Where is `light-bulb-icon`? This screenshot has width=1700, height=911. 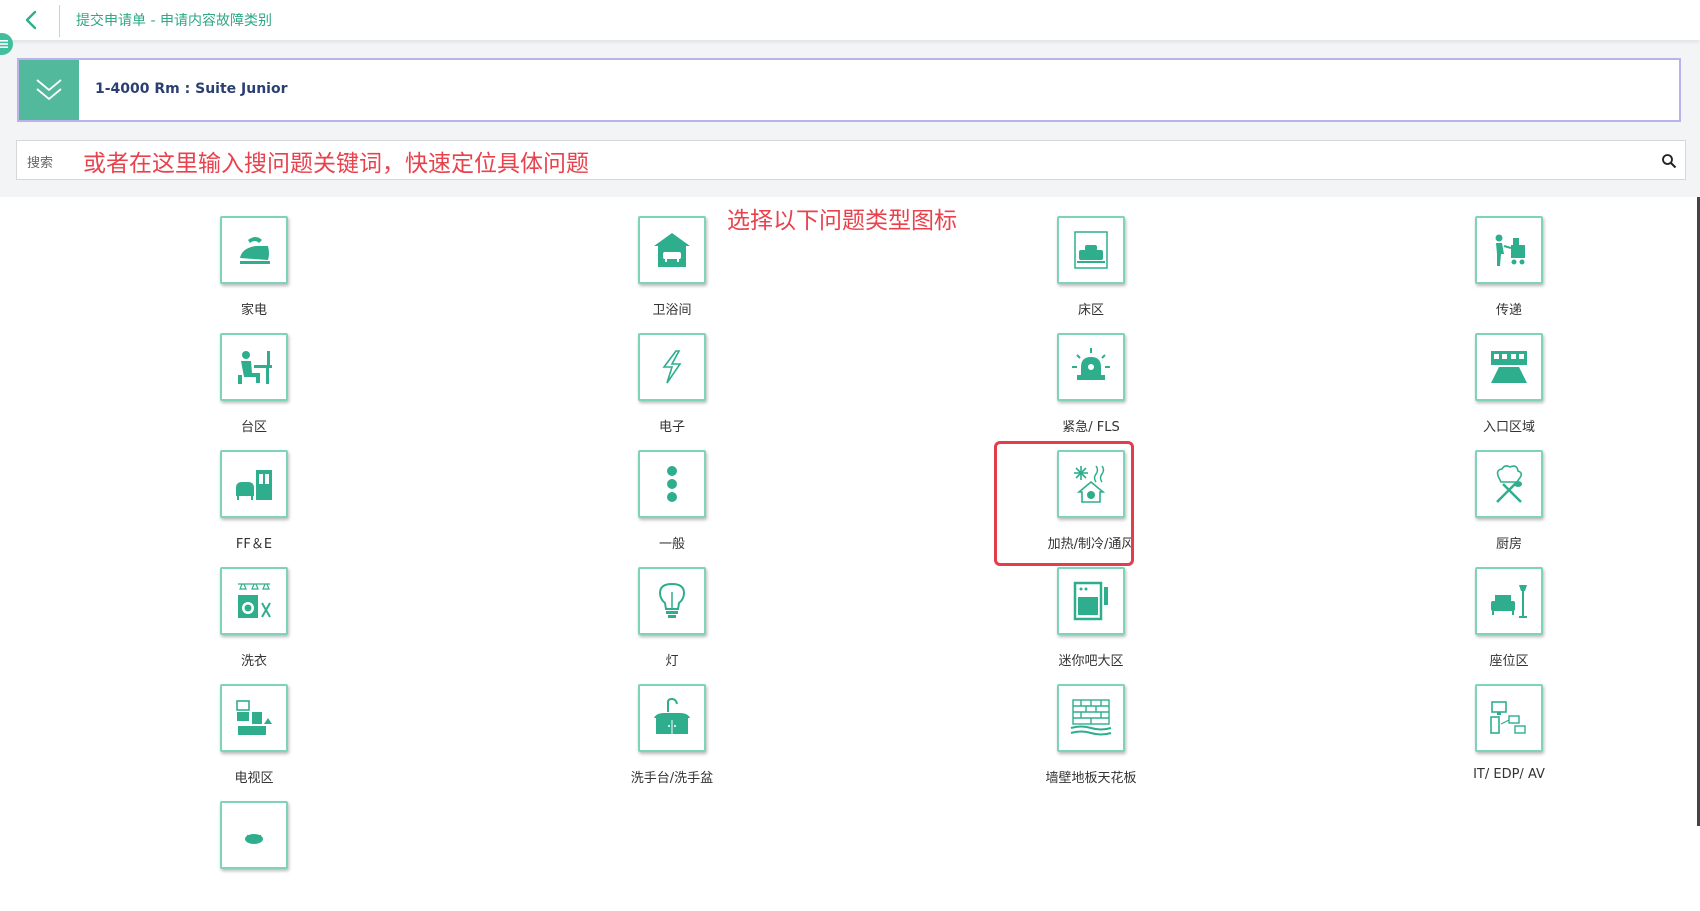 light-bulb-icon is located at coordinates (672, 600).